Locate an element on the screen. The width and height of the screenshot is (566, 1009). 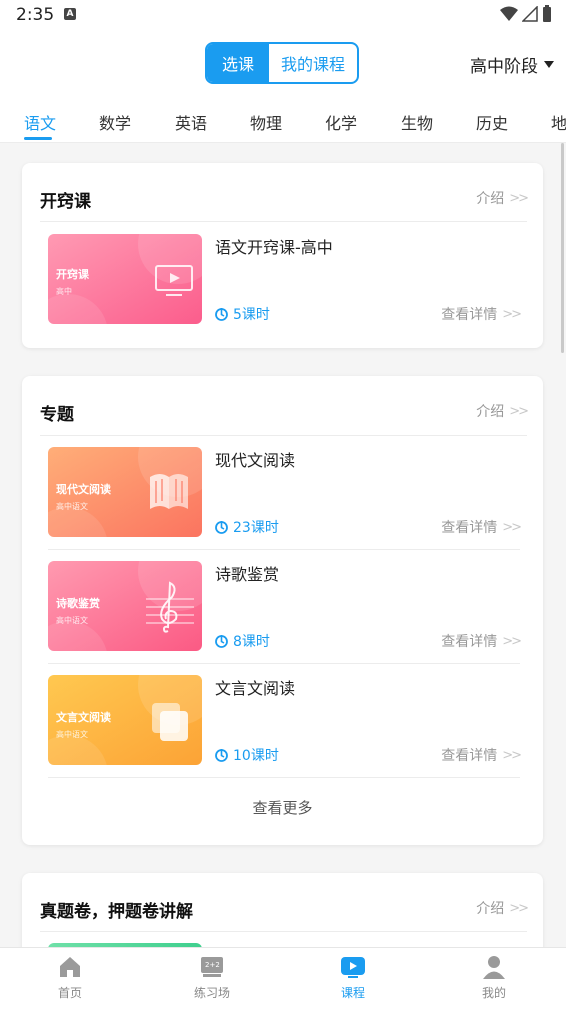
thumbnail-title: 开窍课 is located at coordinates (72, 274).